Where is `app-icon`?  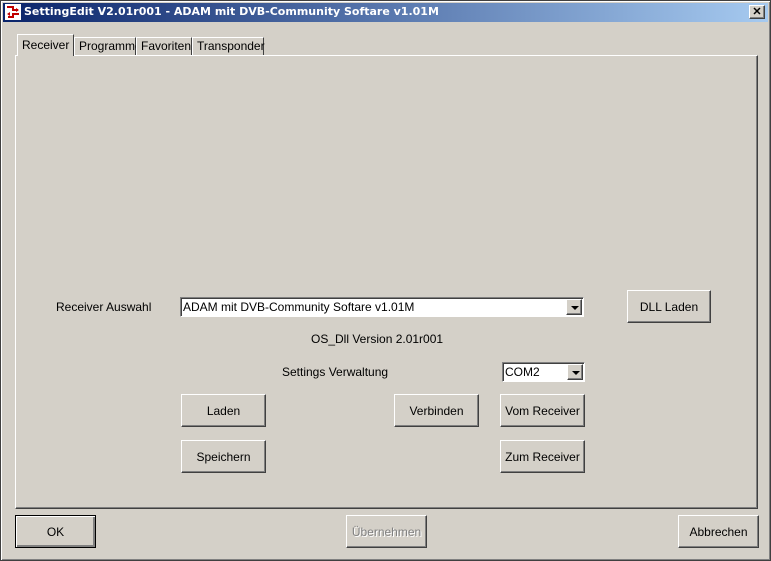
app-icon is located at coordinates (13, 12).